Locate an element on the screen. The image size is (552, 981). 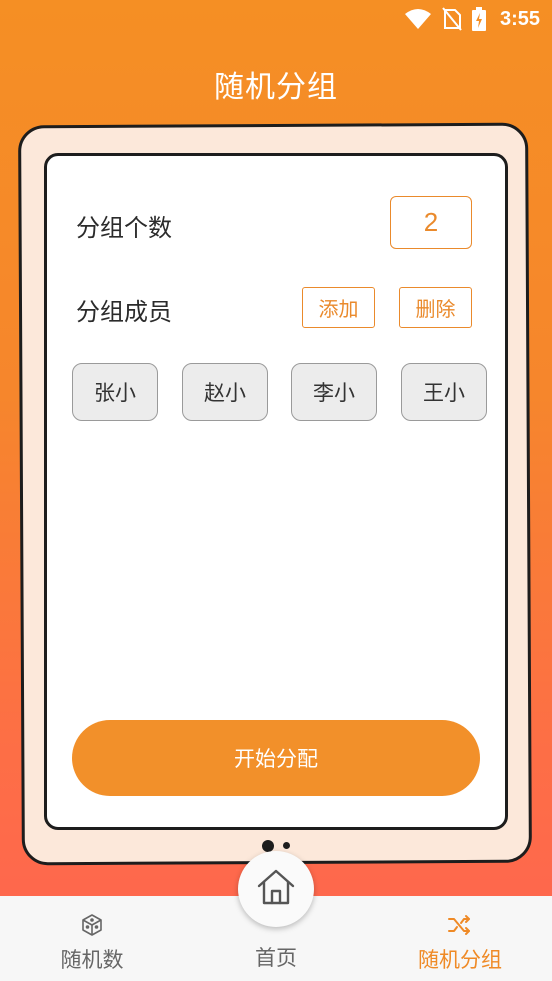
nav-item-random-number: 随机数 is located at coordinates (92, 938).